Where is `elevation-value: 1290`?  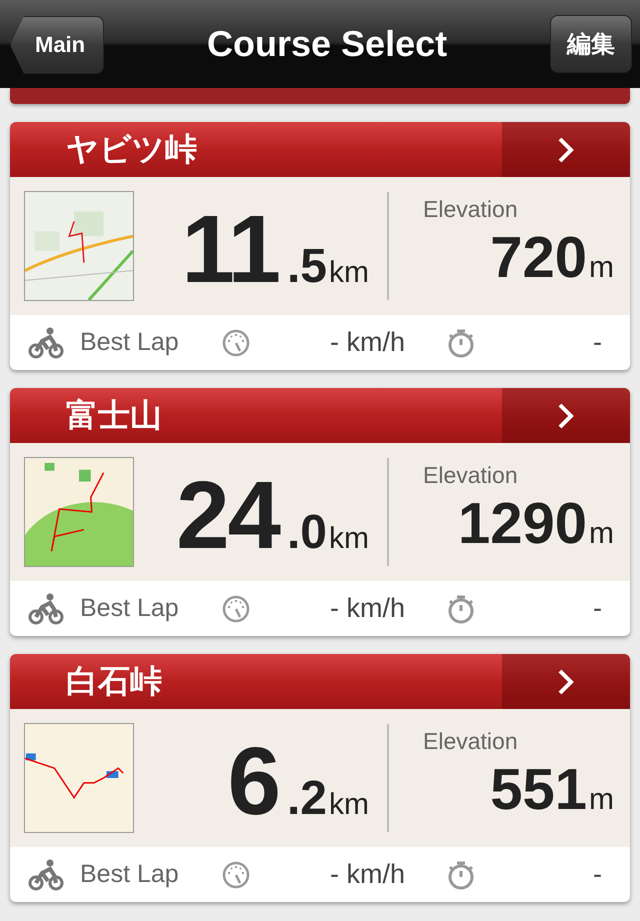 elevation-value: 1290 is located at coordinates (522, 524).